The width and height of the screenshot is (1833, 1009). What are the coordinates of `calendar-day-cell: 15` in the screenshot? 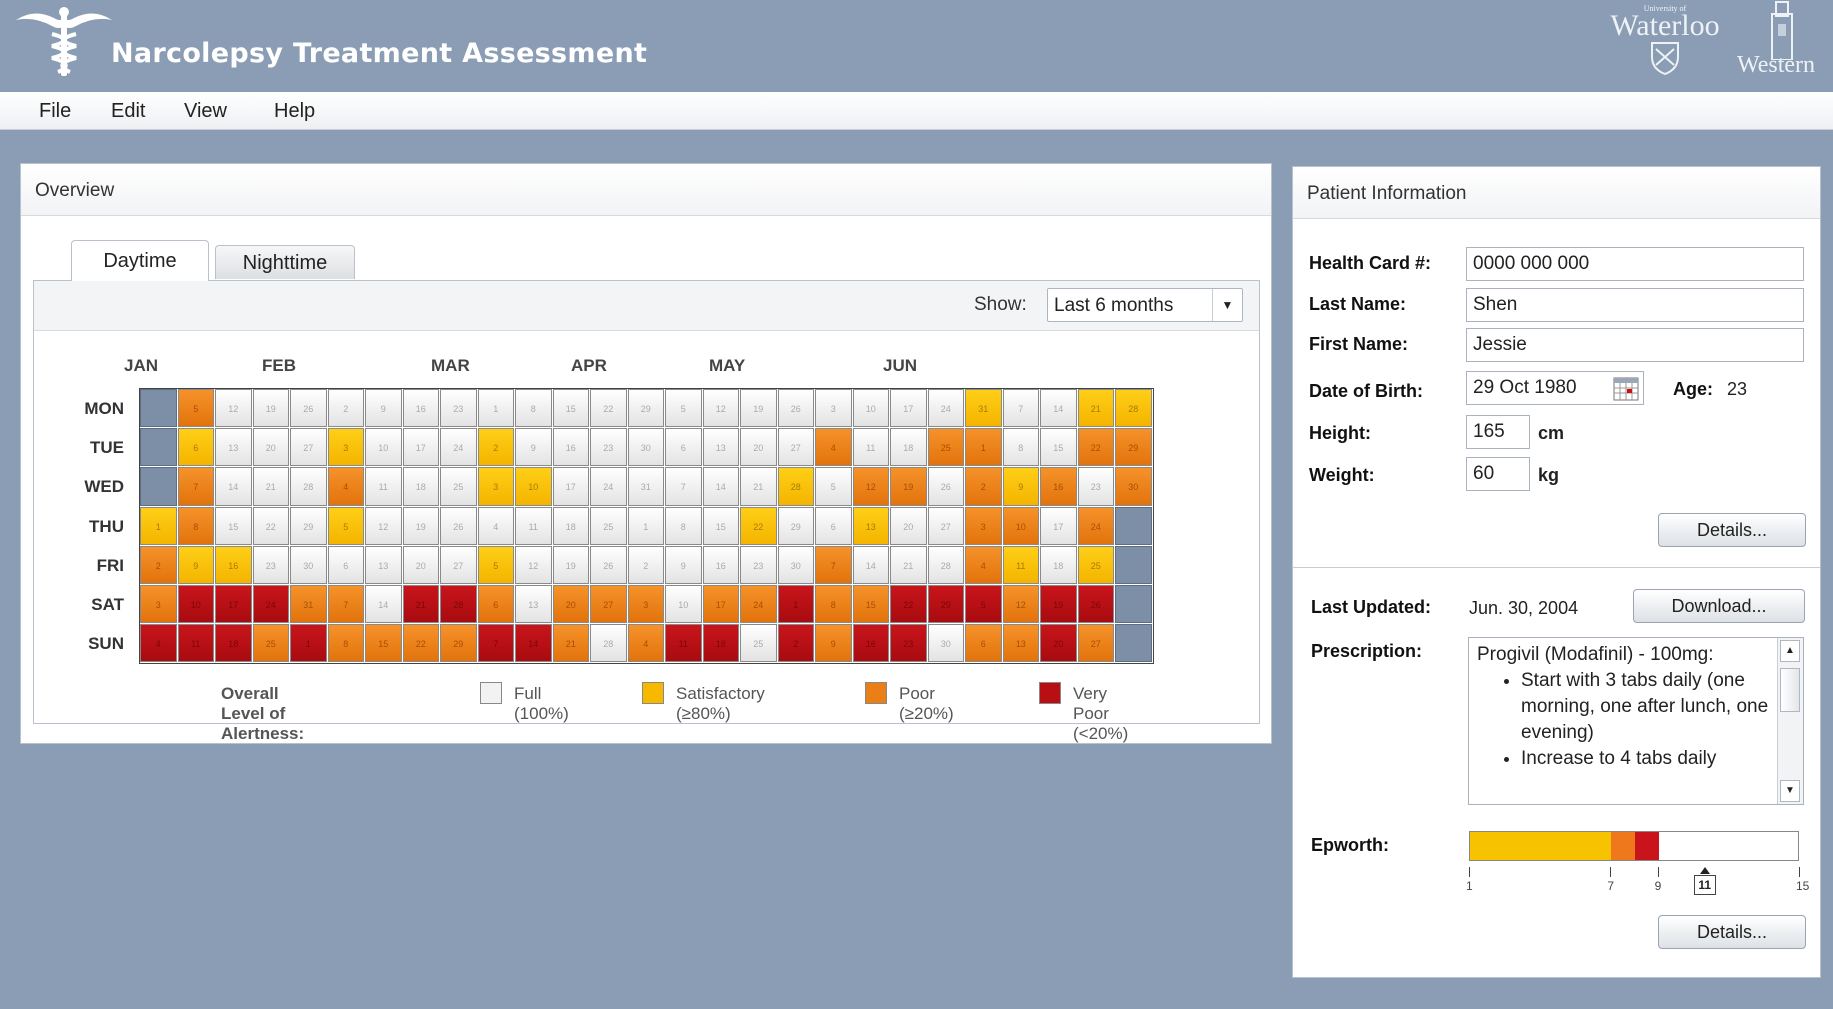 It's located at (720, 525).